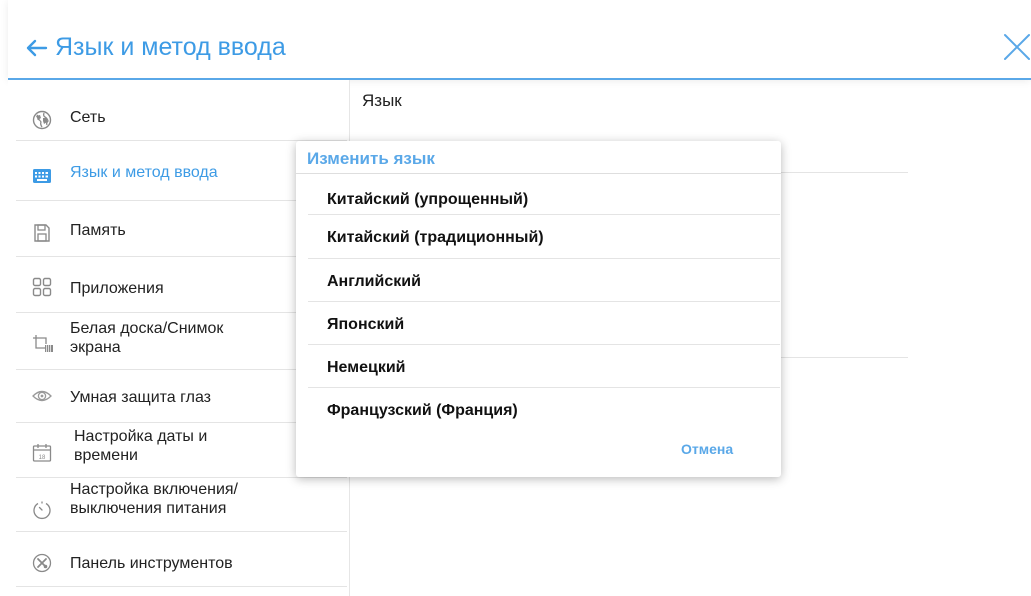  I want to click on sidebar-item-toolbar: Панель инструментов, so click(181, 559).